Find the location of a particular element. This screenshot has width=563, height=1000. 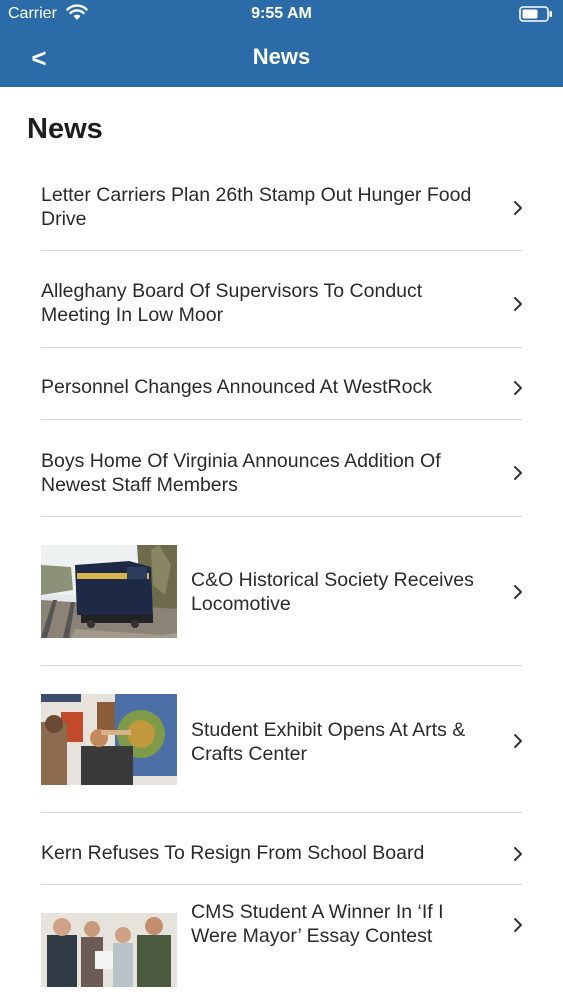

app-header: Carrier 9:55 AM < News is located at coordinates (281, 43).